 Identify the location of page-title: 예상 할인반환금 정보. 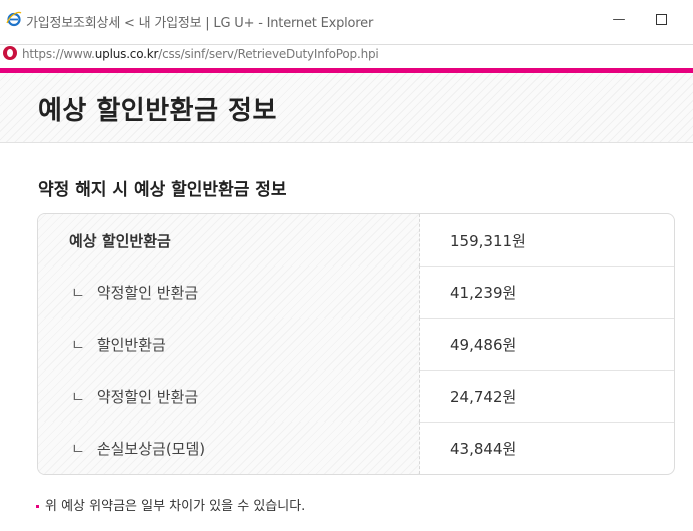
(157, 111).